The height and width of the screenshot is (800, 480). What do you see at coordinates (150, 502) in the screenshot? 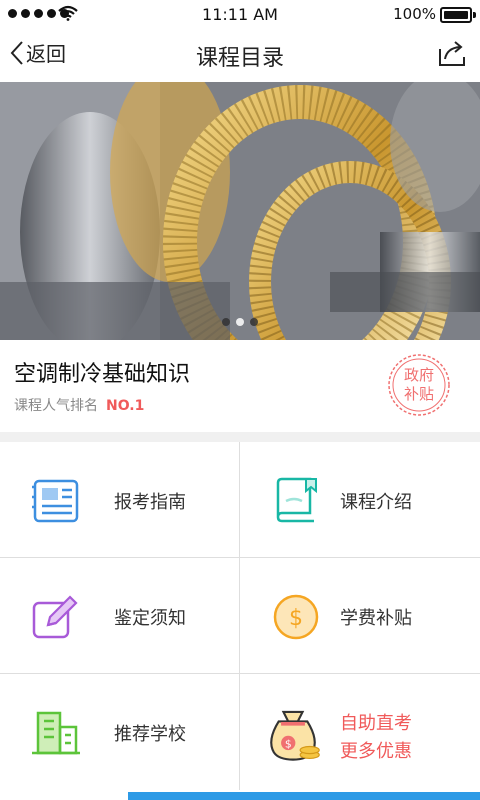
I see `menu-label: 报考指南` at bounding box center [150, 502].